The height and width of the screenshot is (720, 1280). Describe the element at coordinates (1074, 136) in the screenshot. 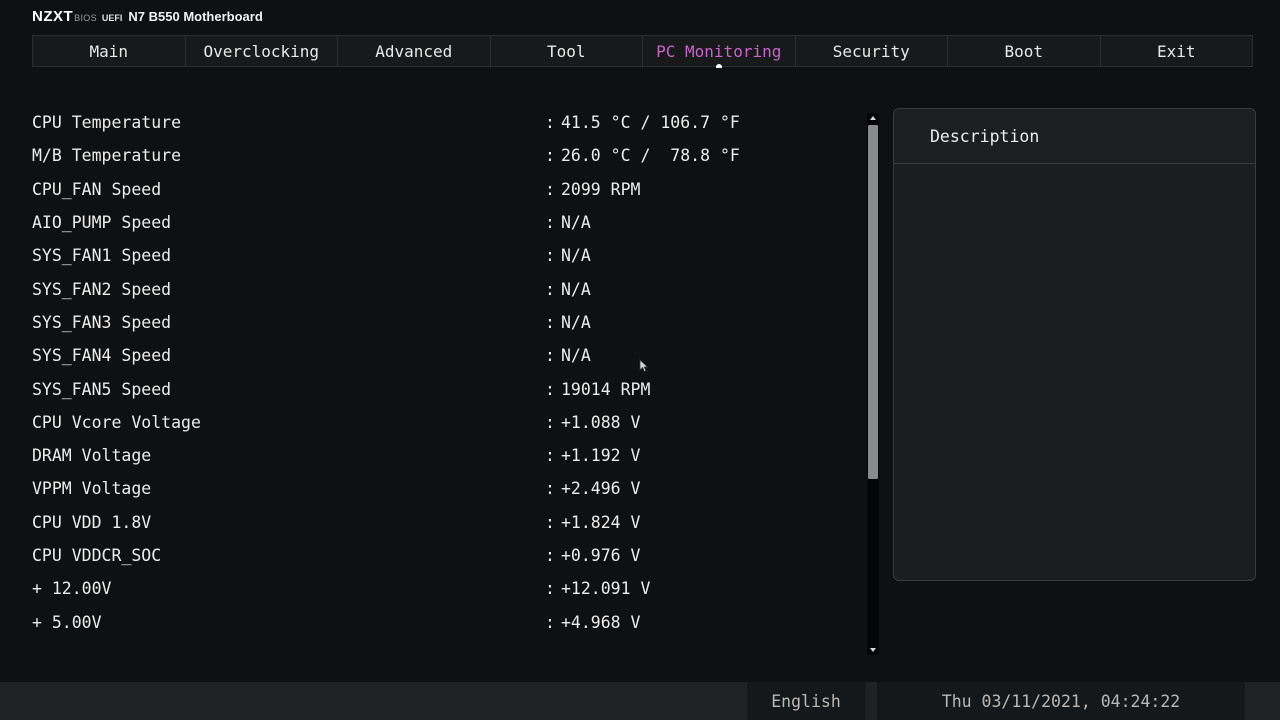

I see `description-title: Description` at that location.